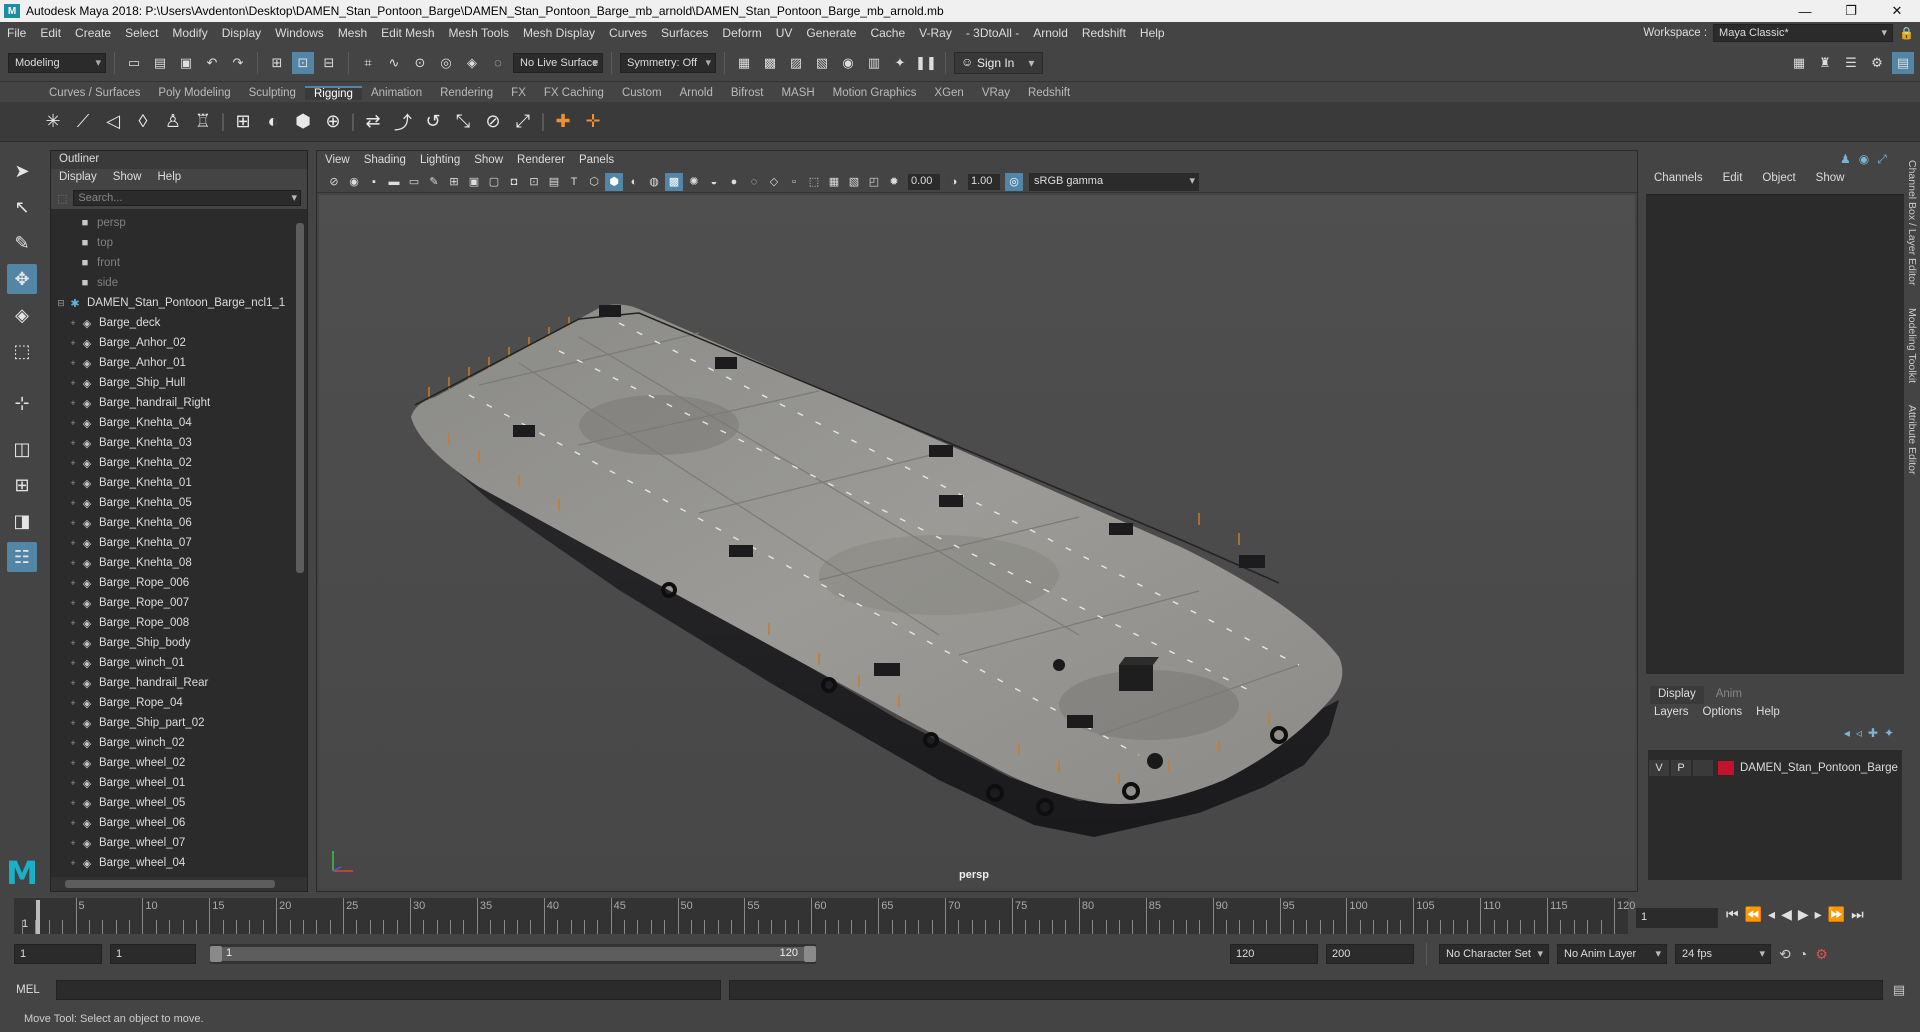 This screenshot has height=1032, width=1920. What do you see at coordinates (454, 182) in the screenshot?
I see `grid-icon: ⊞` at bounding box center [454, 182].